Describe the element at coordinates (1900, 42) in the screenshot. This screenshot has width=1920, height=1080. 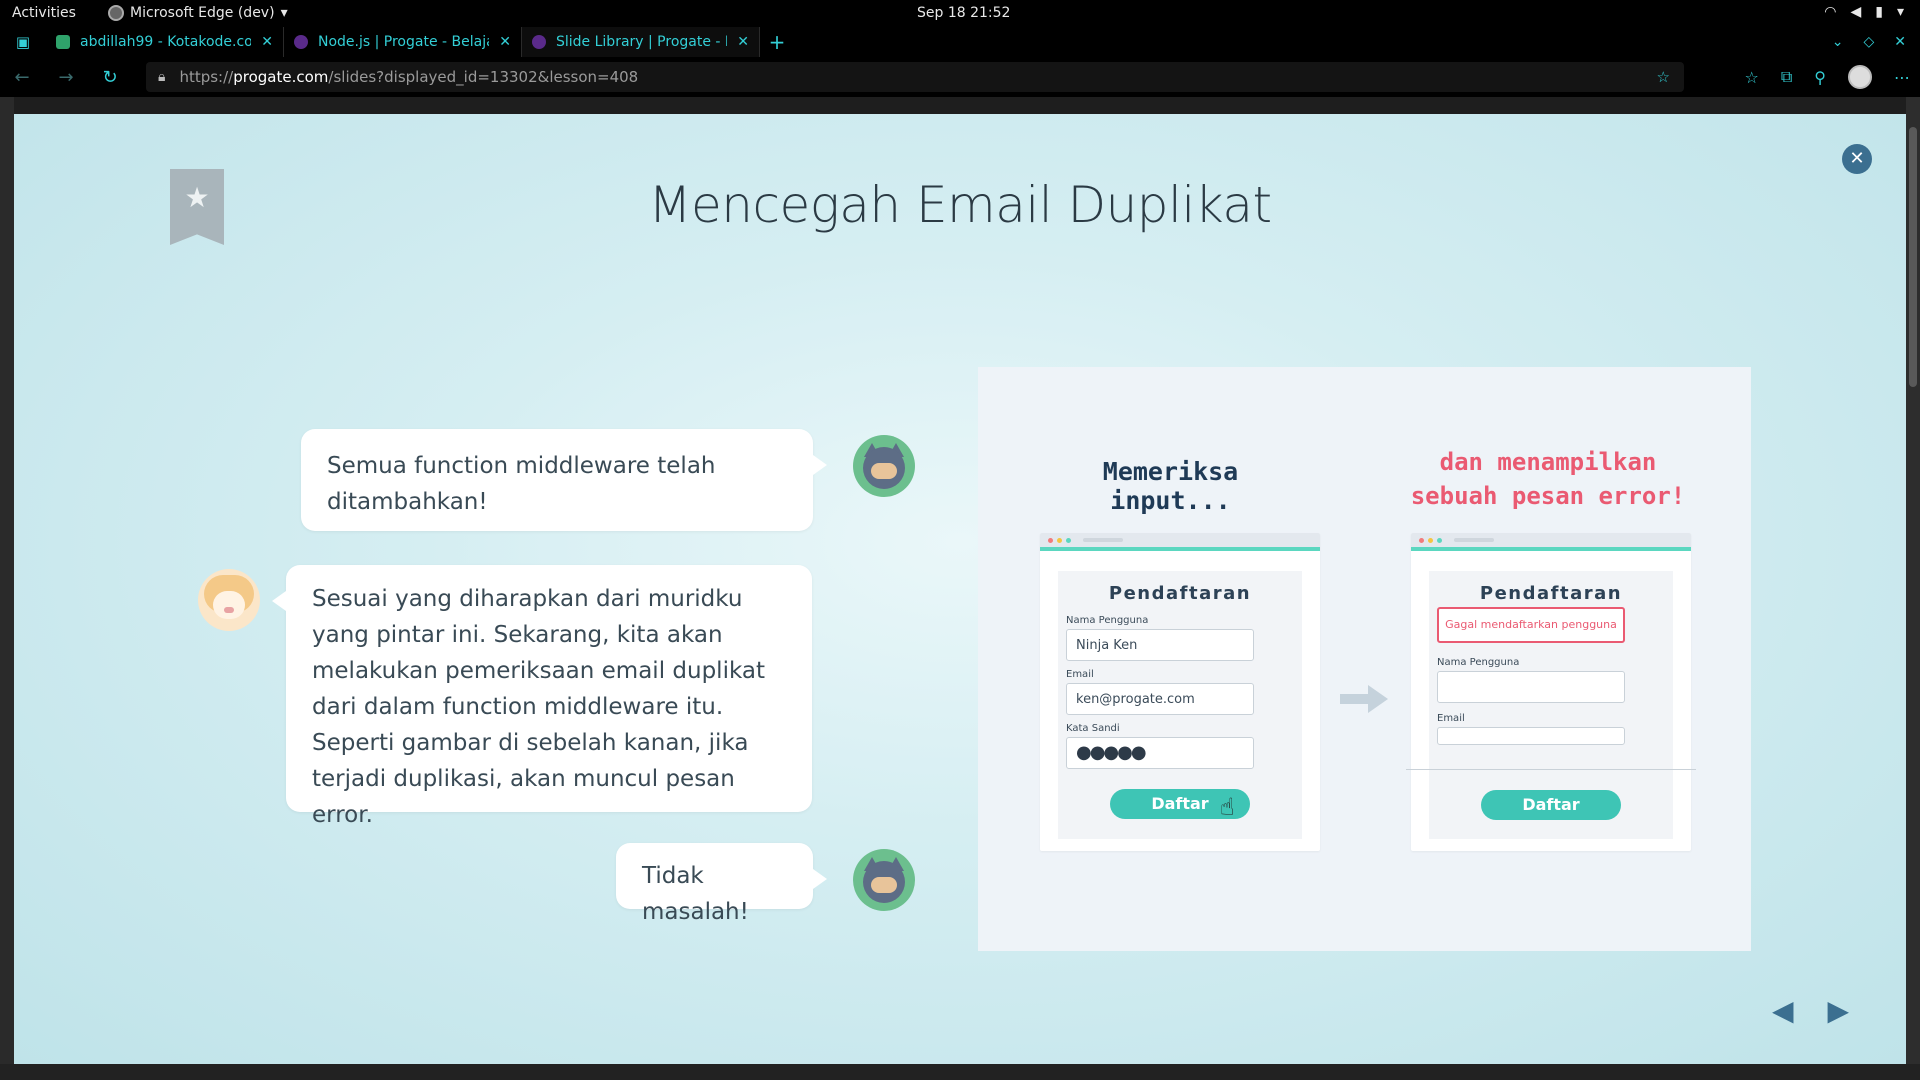
I see `window-close-icon: ✕` at that location.